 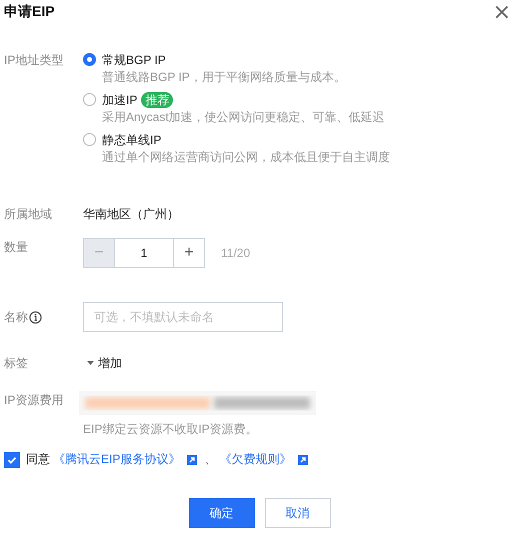 What do you see at coordinates (131, 214) in the screenshot?
I see `region-value: 华南地区（广州）` at bounding box center [131, 214].